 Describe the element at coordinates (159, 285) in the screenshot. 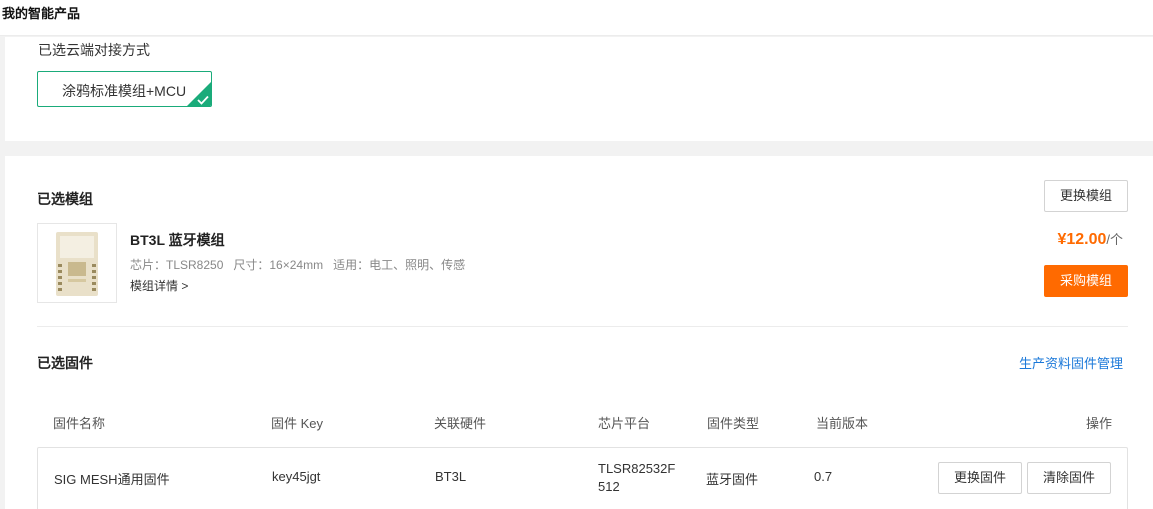

I see `module-detail-link: 模组详情 >` at that location.